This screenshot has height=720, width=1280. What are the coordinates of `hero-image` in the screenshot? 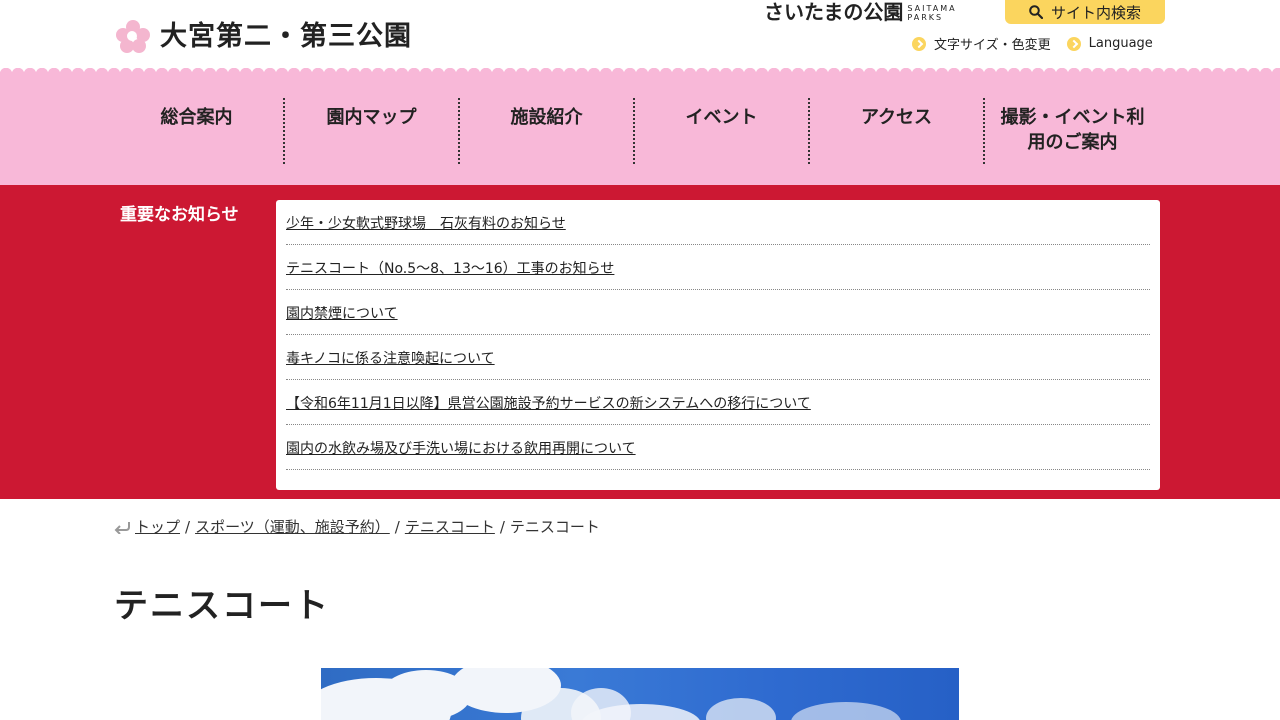 It's located at (640, 694).